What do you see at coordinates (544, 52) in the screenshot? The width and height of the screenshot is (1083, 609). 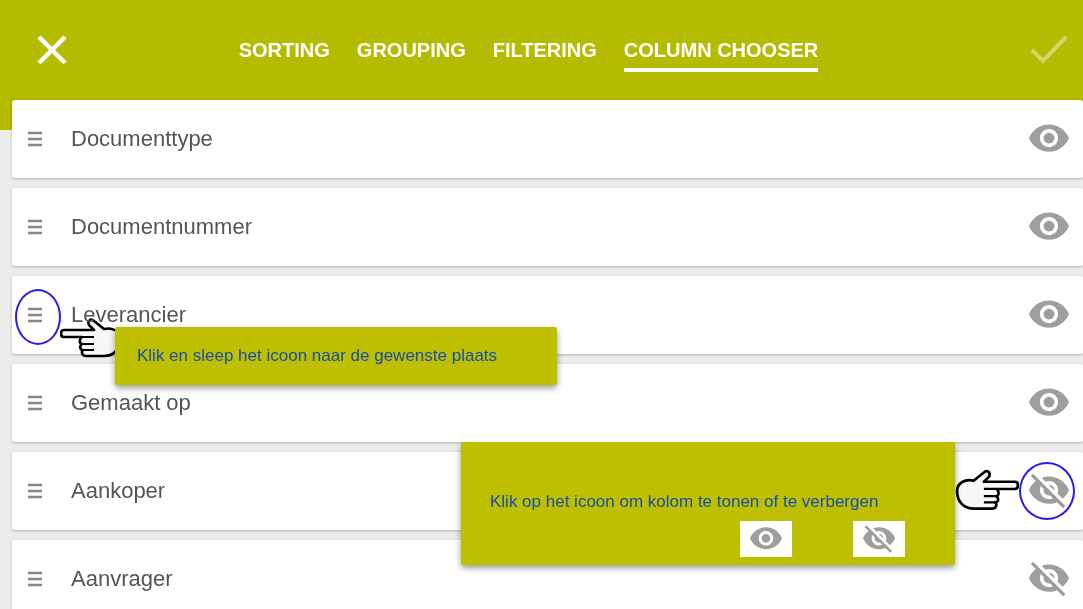 I see `tab: FILTERING` at bounding box center [544, 52].